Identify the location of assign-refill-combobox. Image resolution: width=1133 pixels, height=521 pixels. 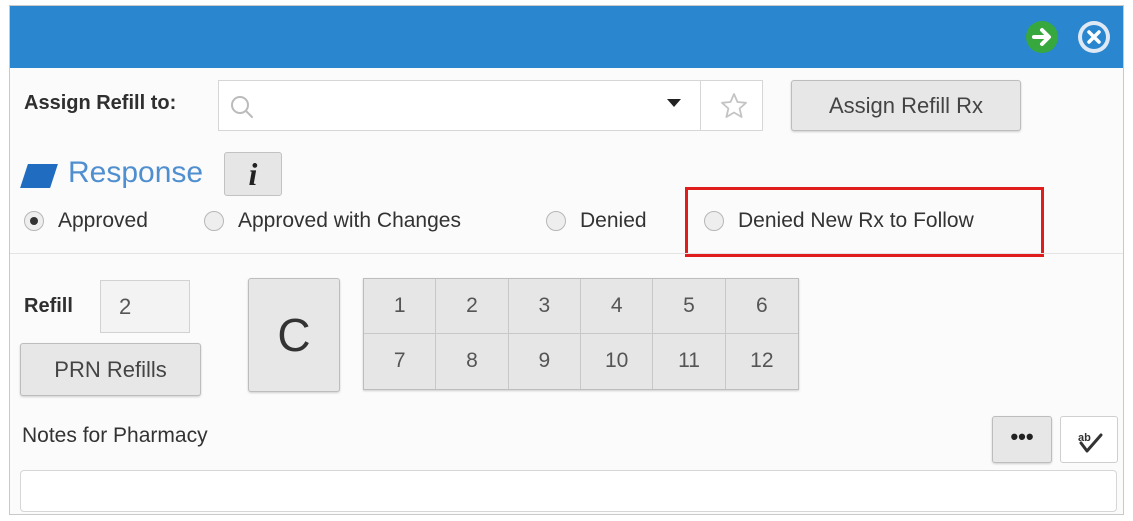
(490, 105).